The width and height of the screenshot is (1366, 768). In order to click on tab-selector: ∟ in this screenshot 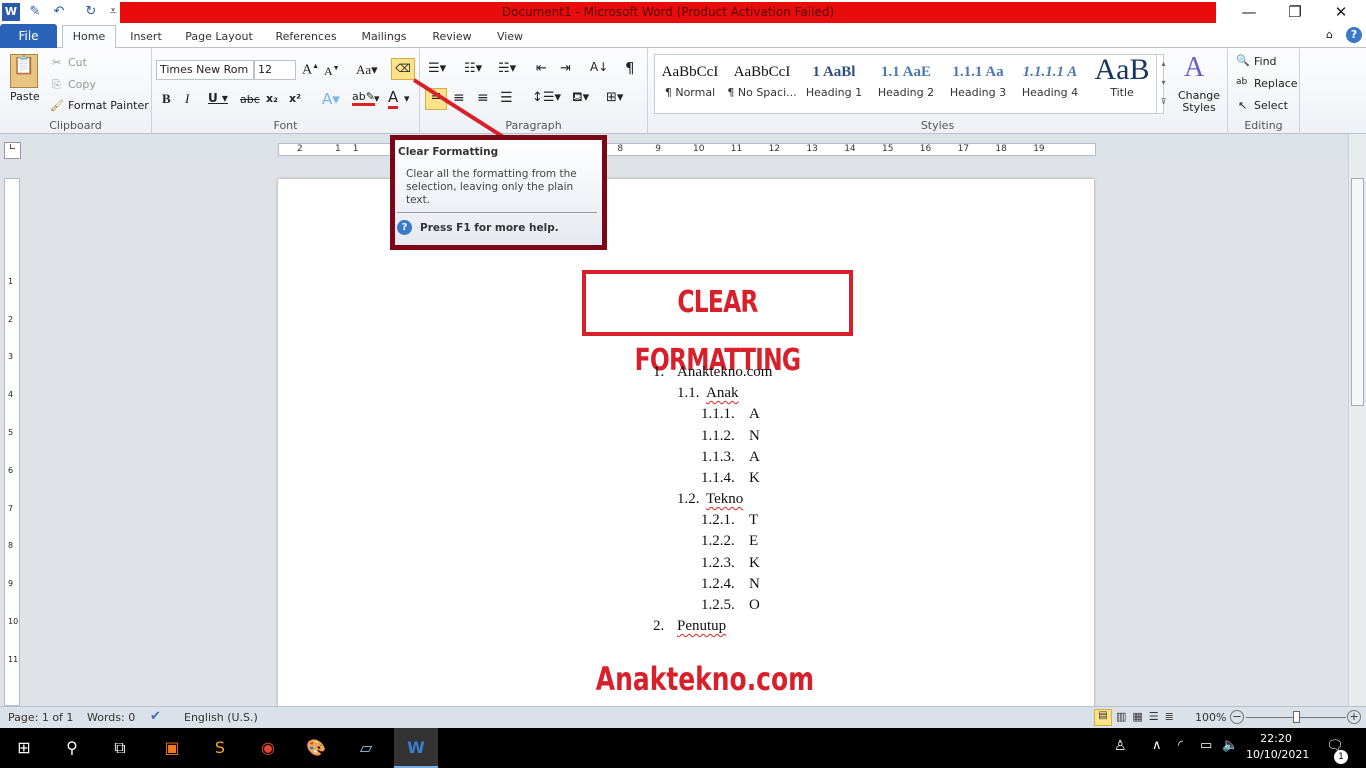, I will do `click(12, 150)`.